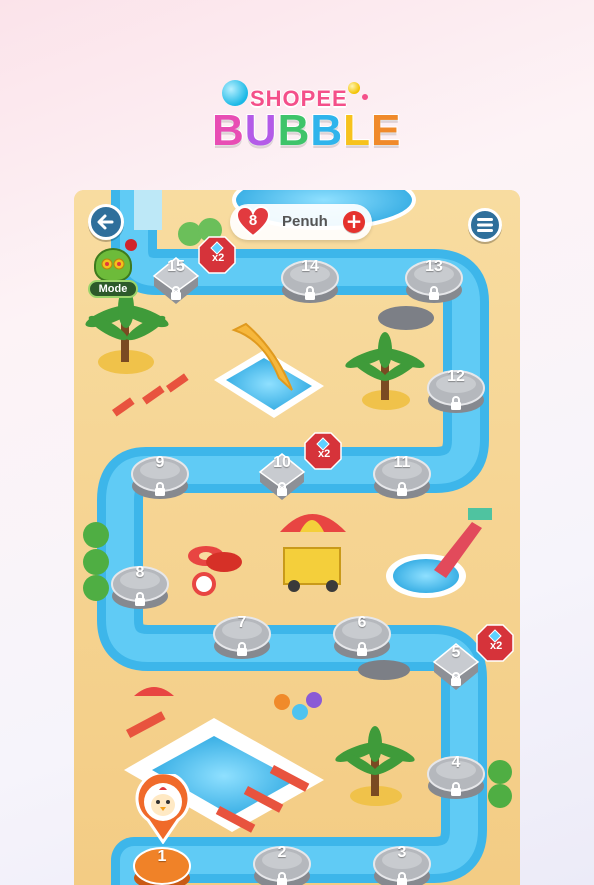 The height and width of the screenshot is (885, 594). Describe the element at coordinates (140, 586) in the screenshot. I see `level-8-node: 8` at that location.